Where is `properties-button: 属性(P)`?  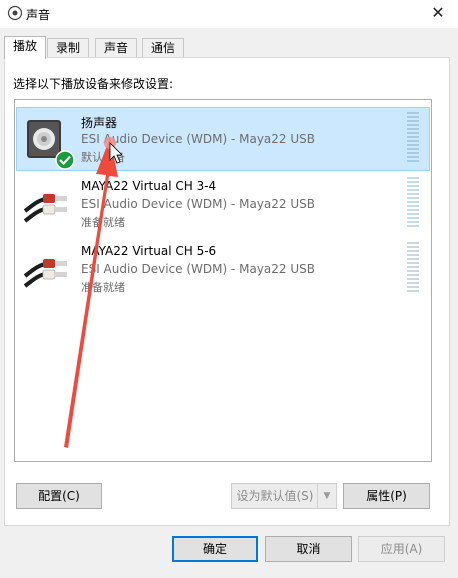
properties-button: 属性(P) is located at coordinates (386, 496).